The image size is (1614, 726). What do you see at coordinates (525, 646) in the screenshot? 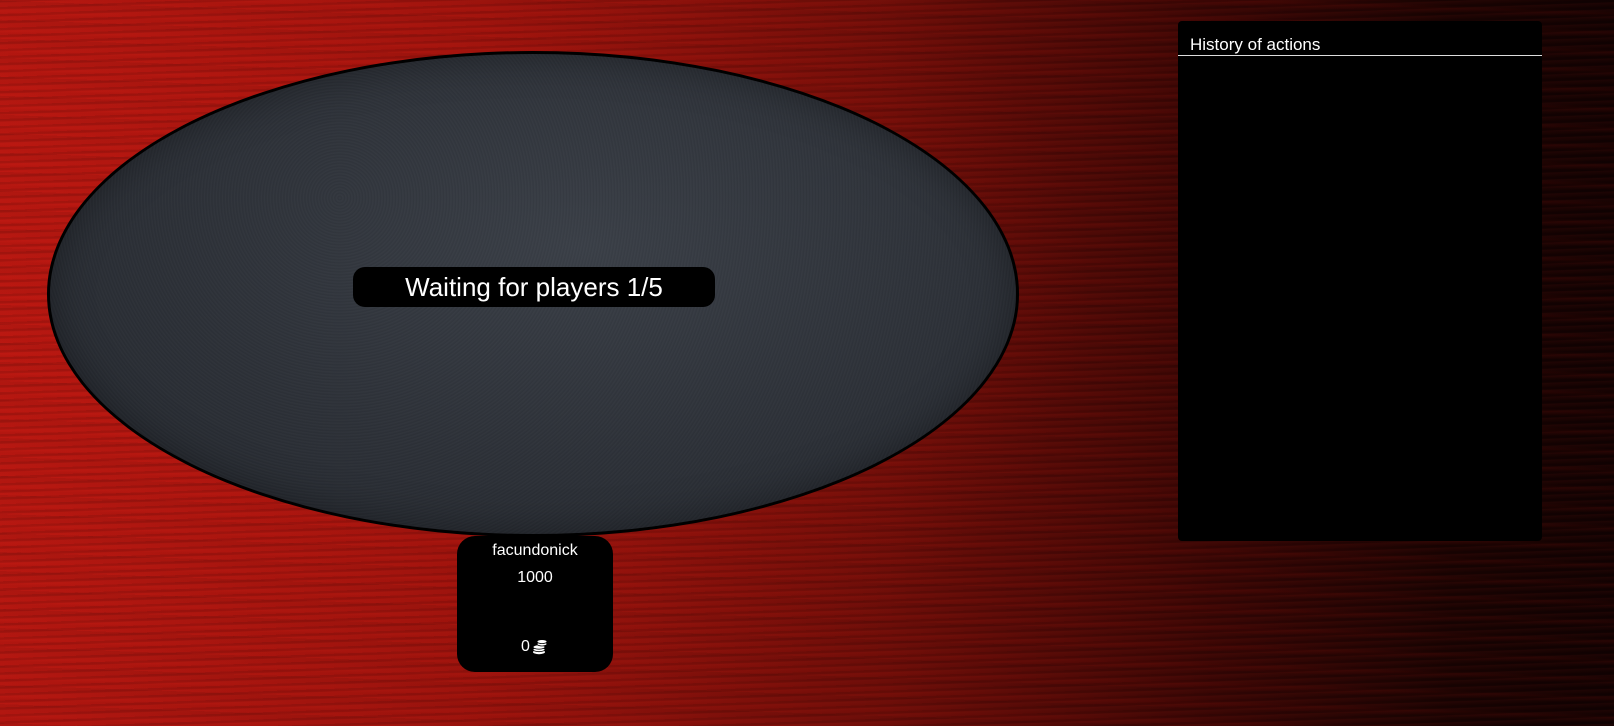
I see `player-bet-amount: 0` at bounding box center [525, 646].